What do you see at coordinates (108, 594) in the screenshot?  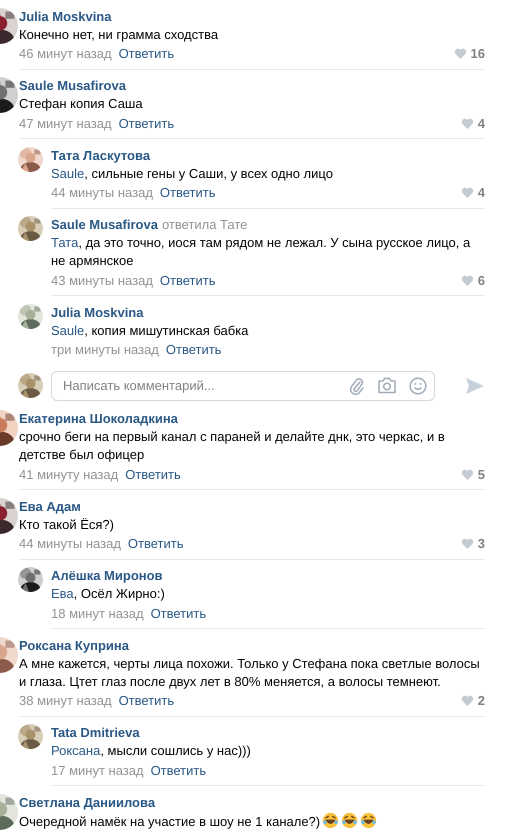 I see `comment-text: Ева, Осёл Жирно:)` at bounding box center [108, 594].